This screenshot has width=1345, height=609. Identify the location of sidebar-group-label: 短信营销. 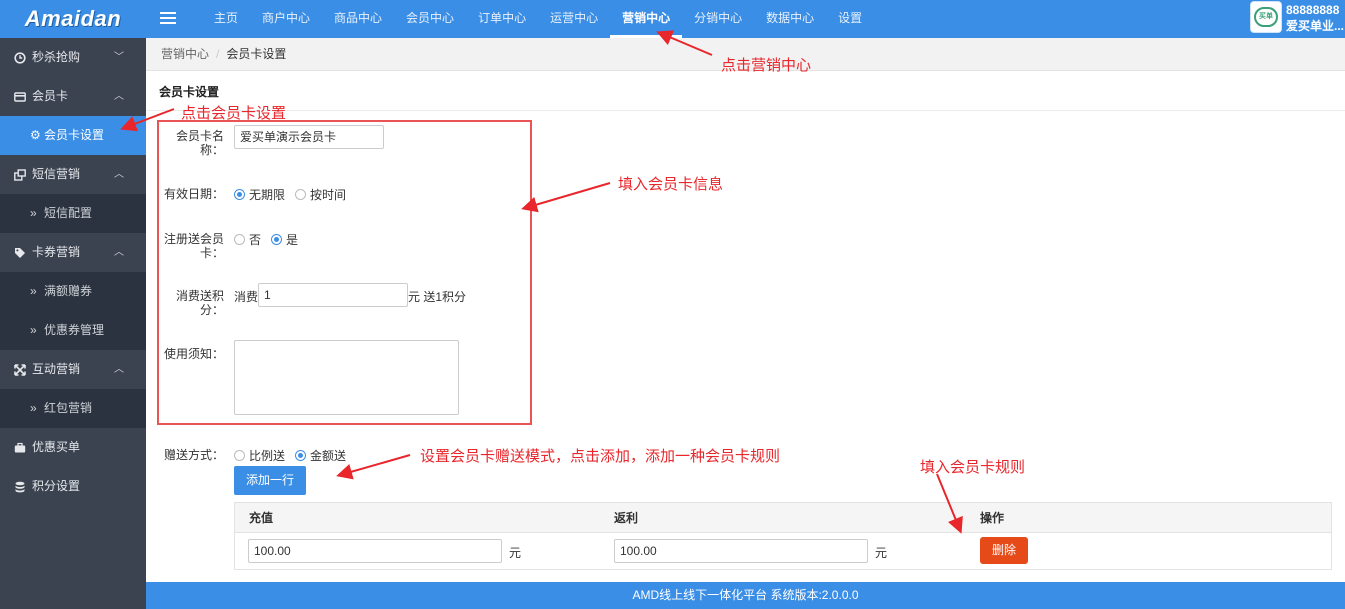
(56, 174).